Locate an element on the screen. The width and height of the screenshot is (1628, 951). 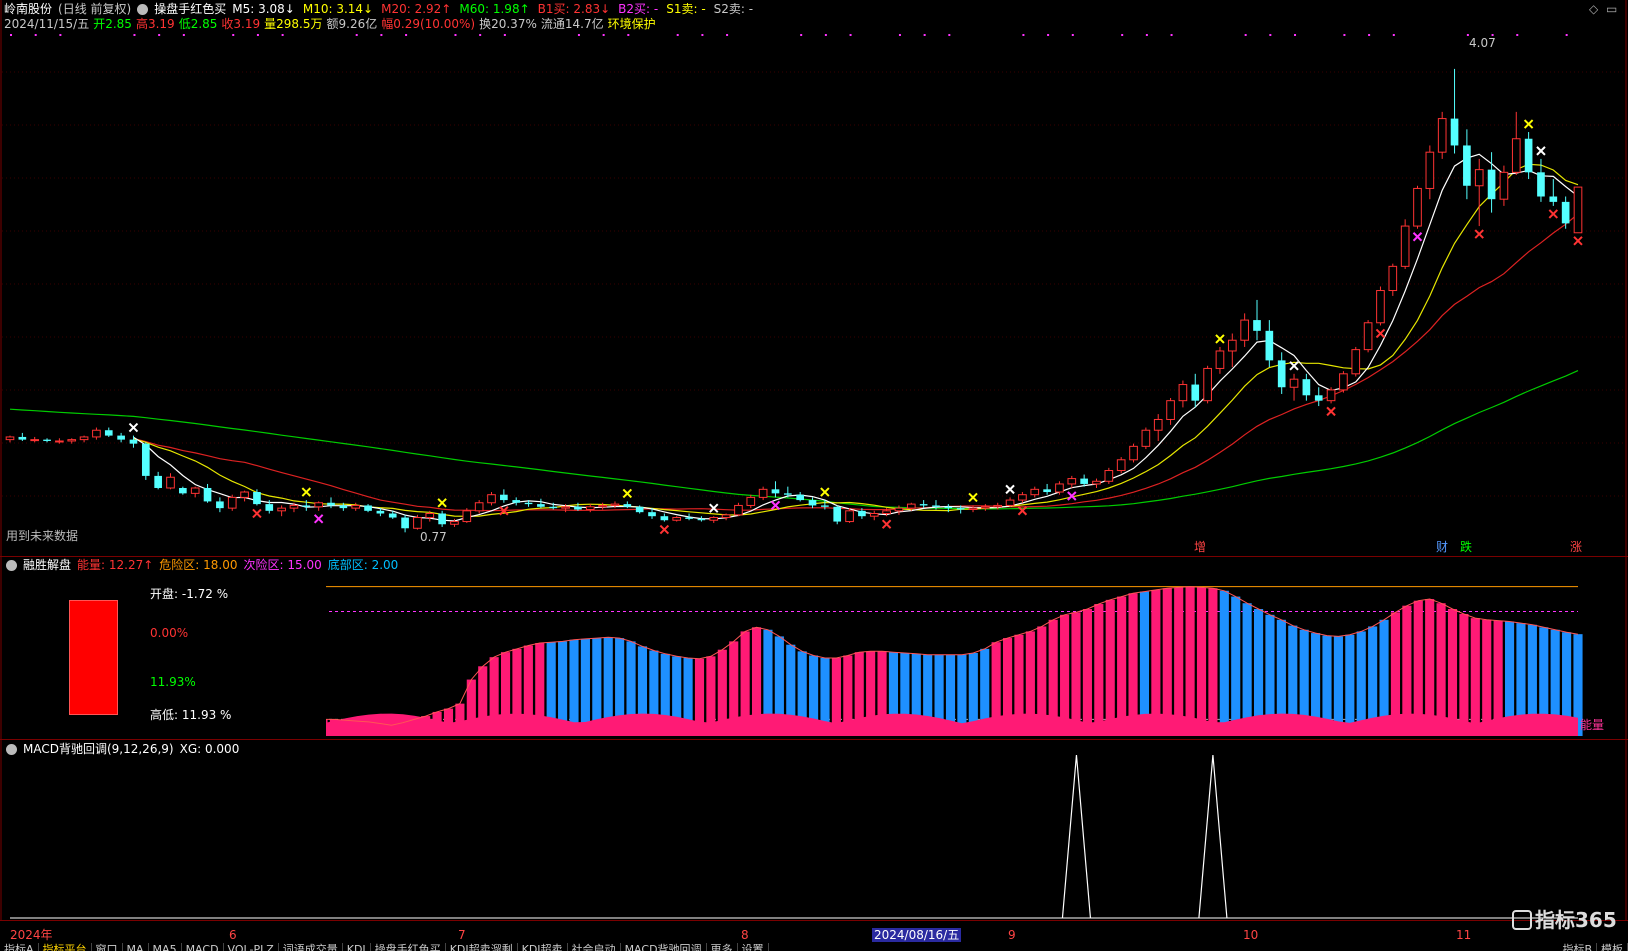
indicator-tab: 指标平台 is located at coordinates (65, 947).